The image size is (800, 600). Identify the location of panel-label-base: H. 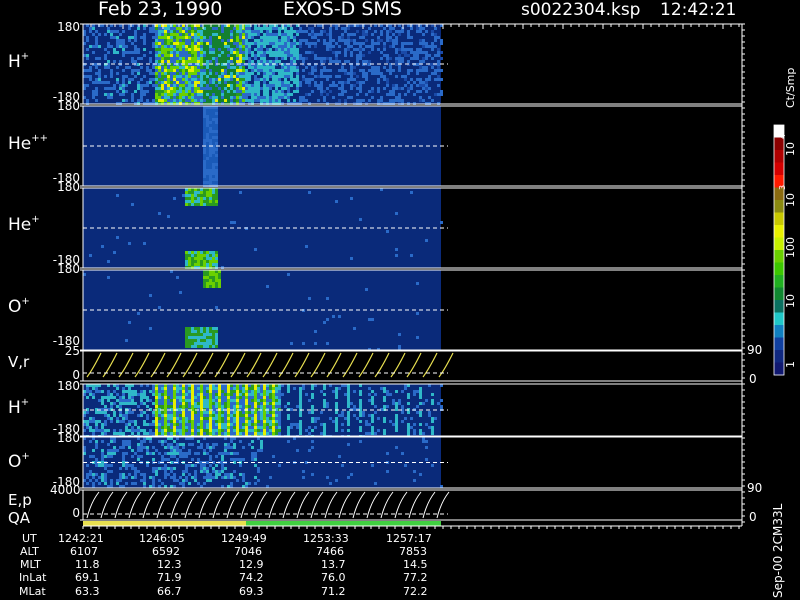
(14, 62).